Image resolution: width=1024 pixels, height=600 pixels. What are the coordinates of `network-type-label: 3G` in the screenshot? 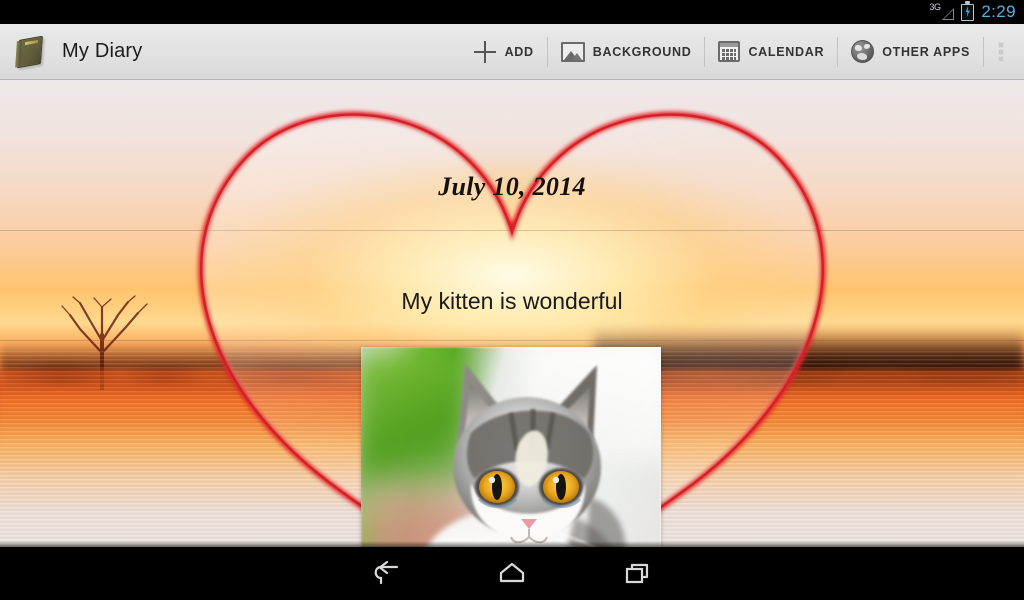 It's located at (935, 7).